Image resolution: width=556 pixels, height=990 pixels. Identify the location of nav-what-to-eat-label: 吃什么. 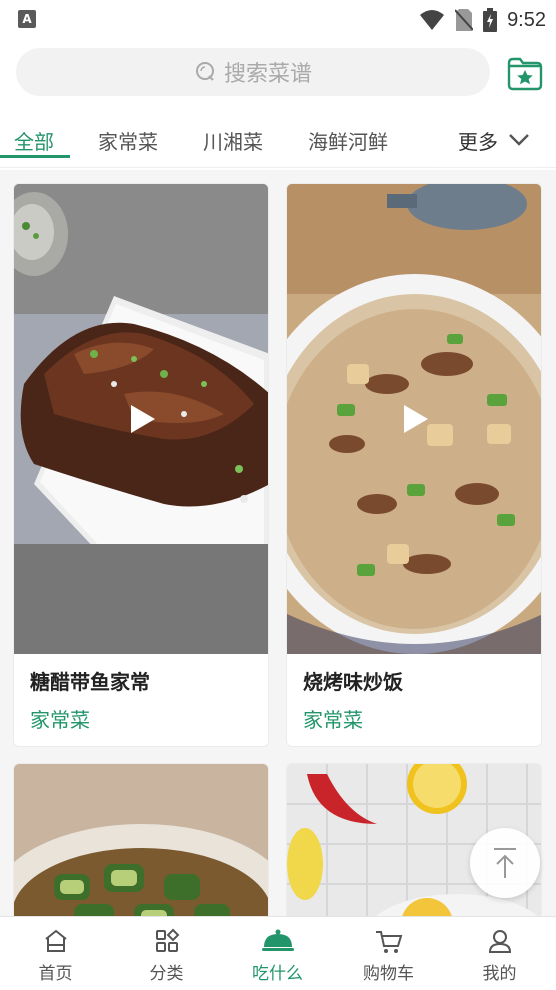
(277, 974).